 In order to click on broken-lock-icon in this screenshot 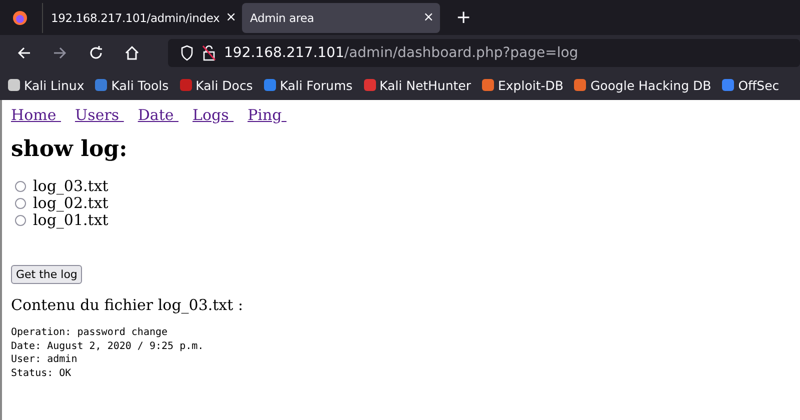, I will do `click(209, 52)`.